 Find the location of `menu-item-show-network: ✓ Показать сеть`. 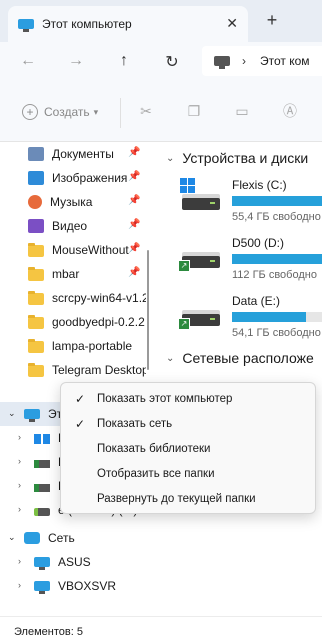

menu-item-show-network: ✓ Показать сеть is located at coordinates (189, 424).